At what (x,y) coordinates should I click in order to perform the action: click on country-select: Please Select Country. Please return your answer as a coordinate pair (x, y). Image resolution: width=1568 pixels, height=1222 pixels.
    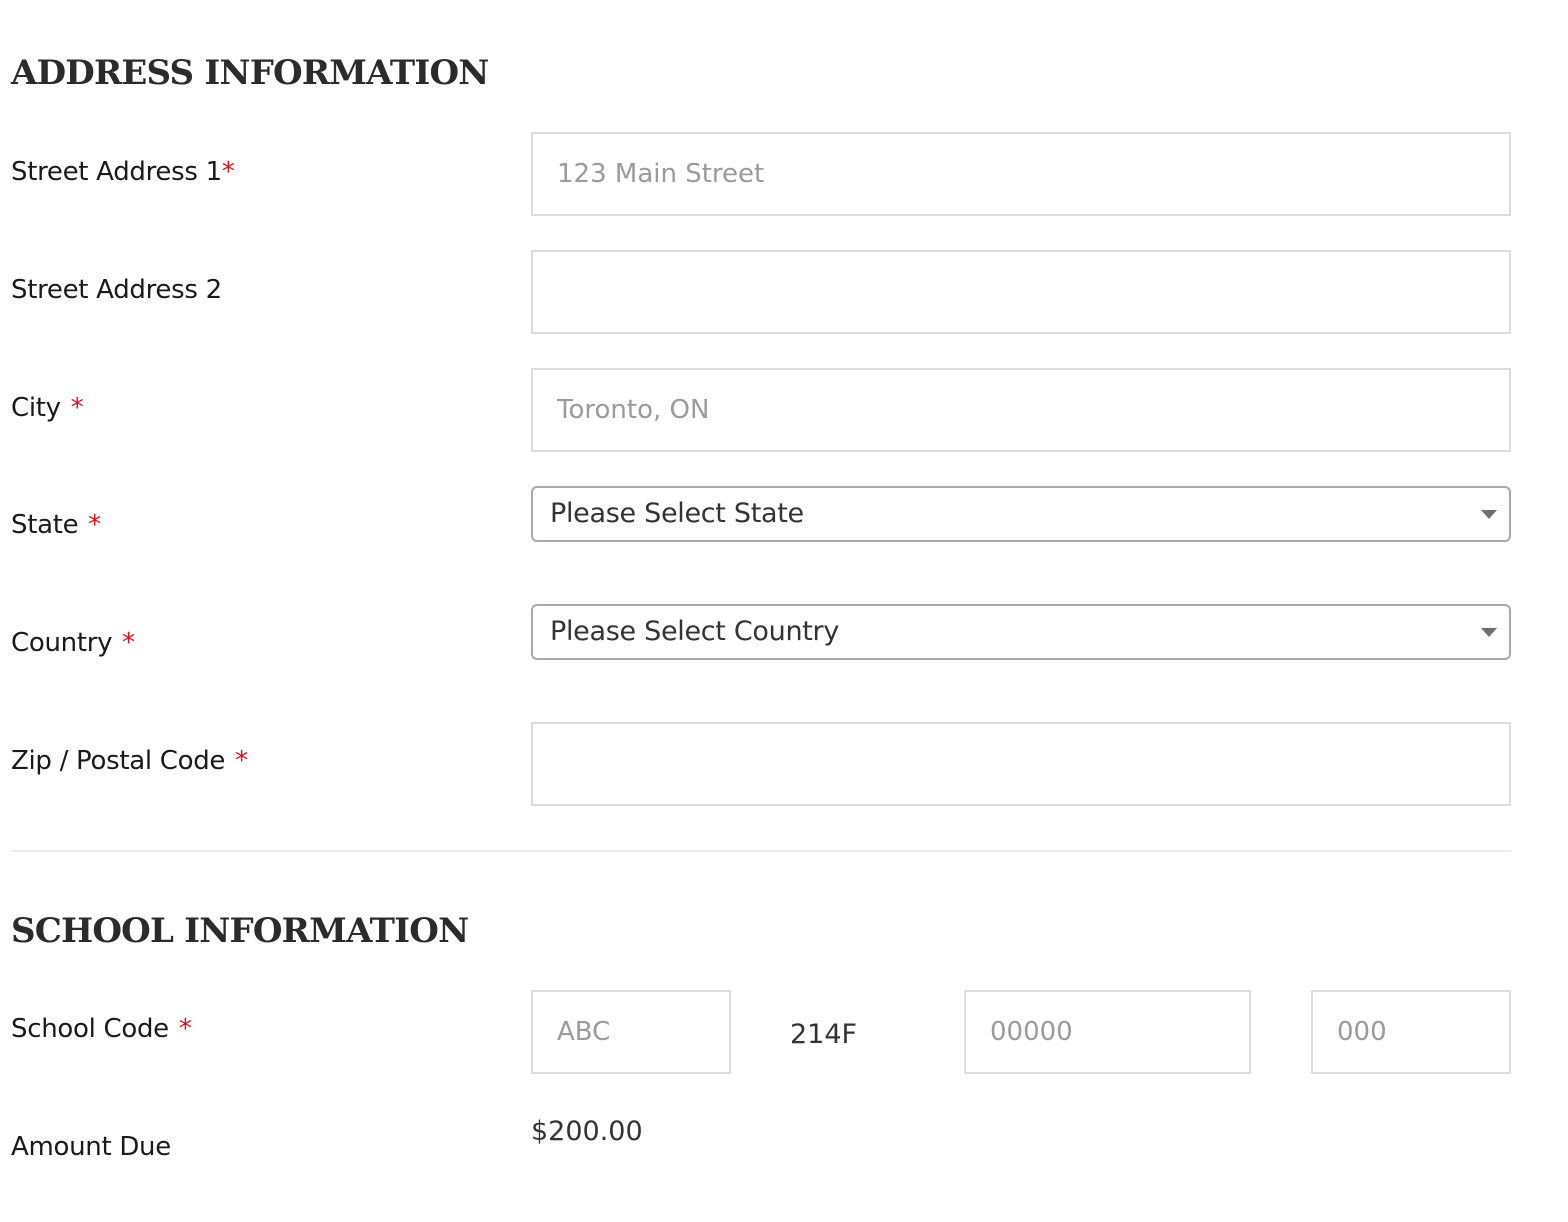
    Looking at the image, I should click on (1021, 632).